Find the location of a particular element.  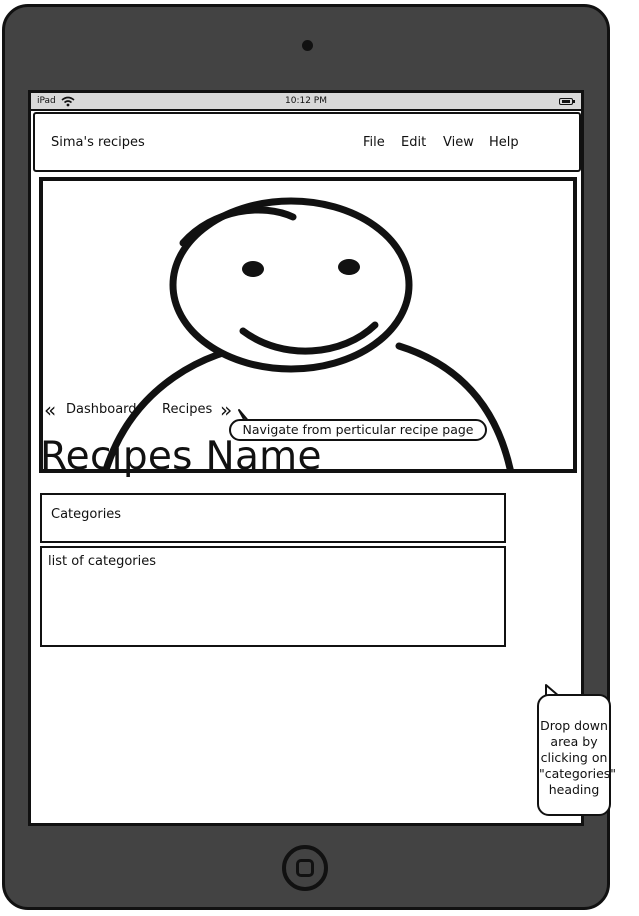

battery-level-fill is located at coordinates (566, 101).